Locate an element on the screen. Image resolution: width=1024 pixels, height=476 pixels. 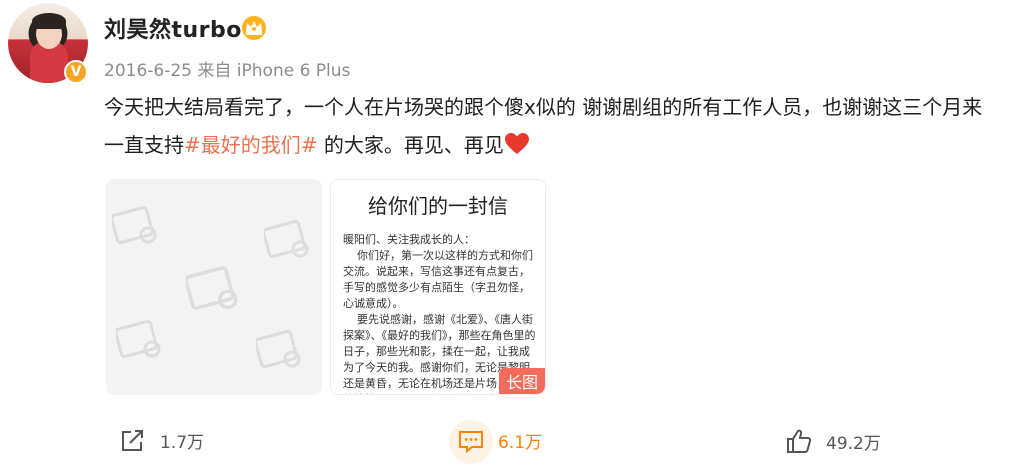
comment-count: 6.1万 is located at coordinates (520, 443).